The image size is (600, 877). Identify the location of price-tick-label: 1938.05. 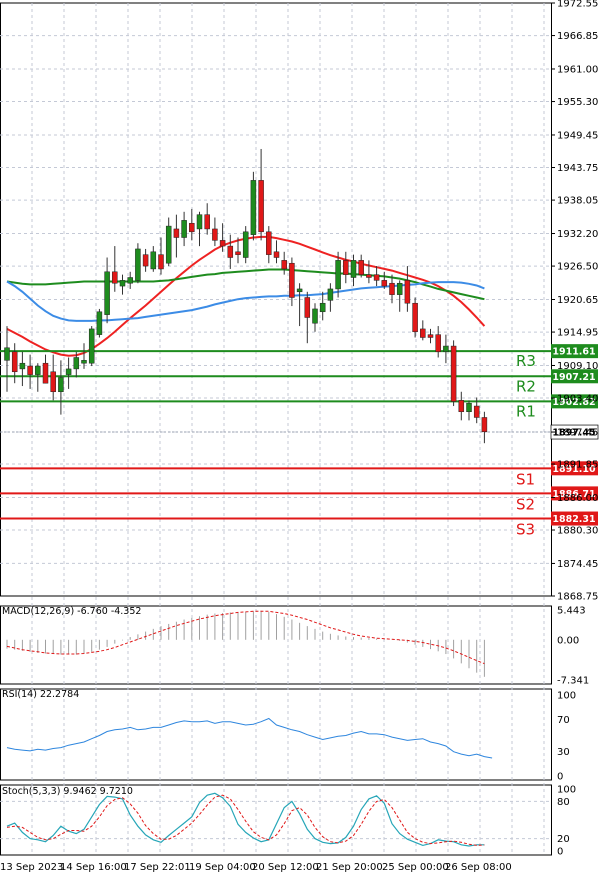
(577, 201).